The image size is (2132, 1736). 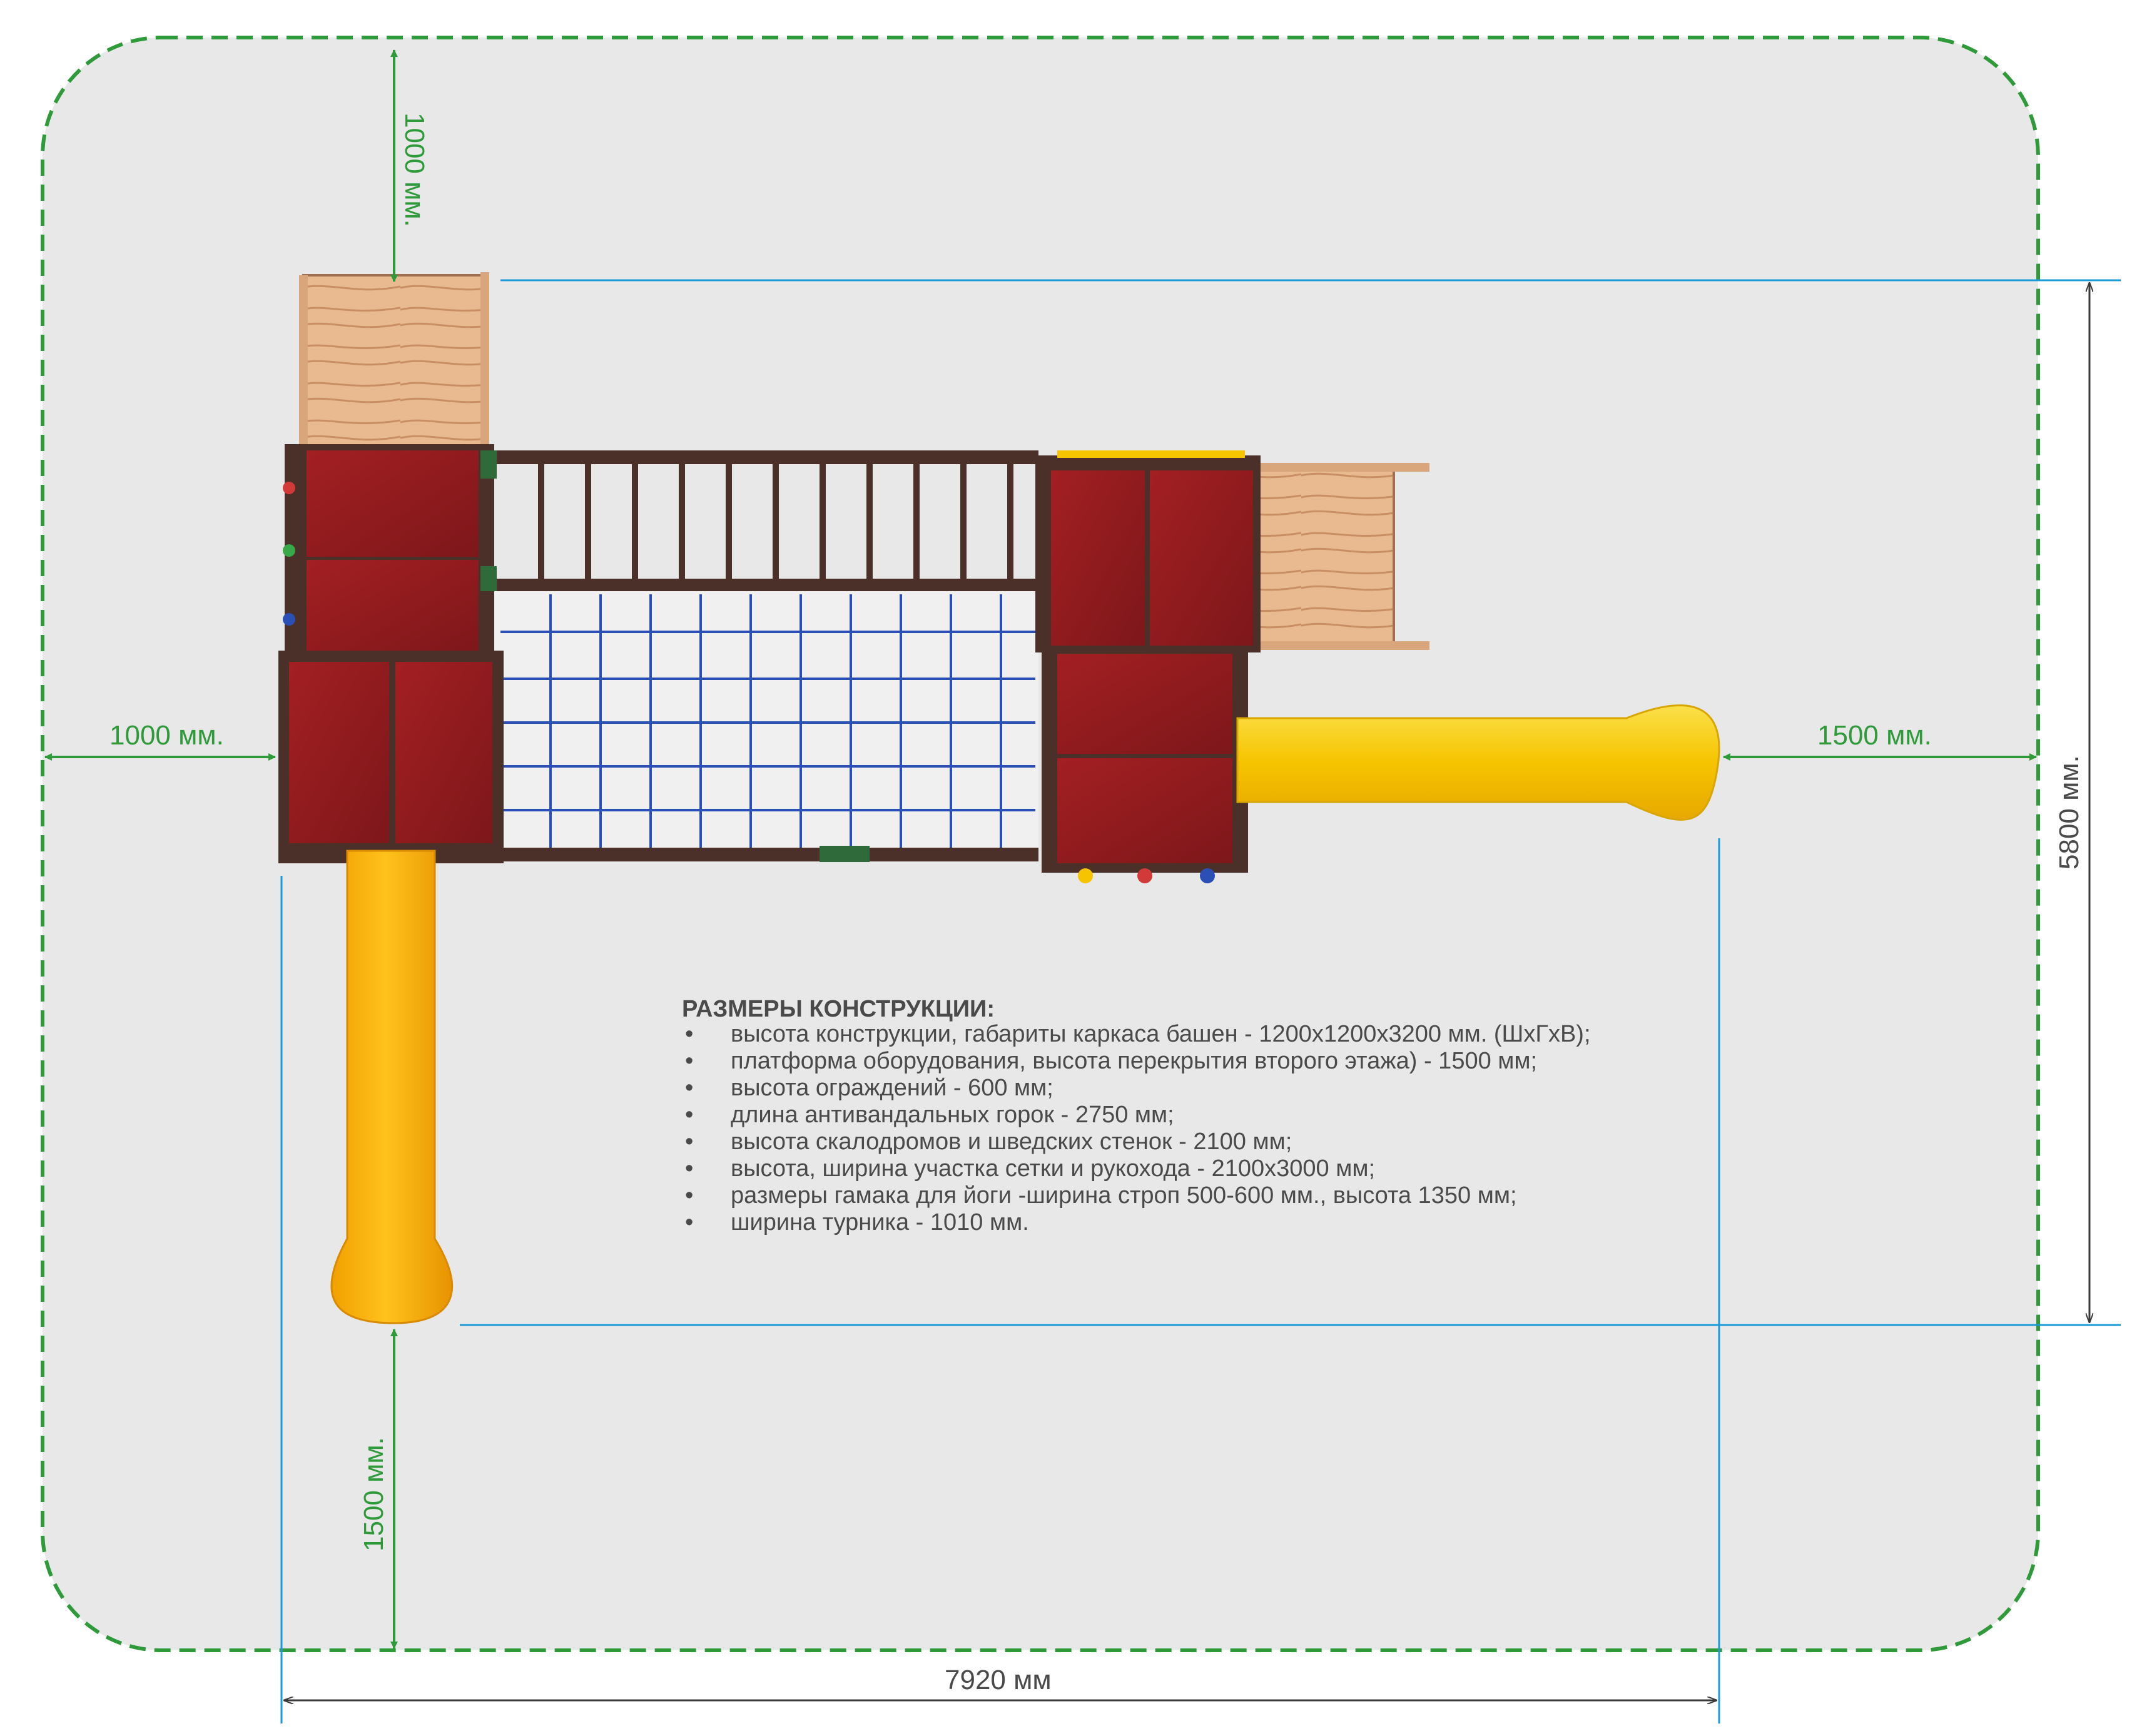 I want to click on spec-item: ширина турника - 1010 мм., so click(x=880, y=1223).